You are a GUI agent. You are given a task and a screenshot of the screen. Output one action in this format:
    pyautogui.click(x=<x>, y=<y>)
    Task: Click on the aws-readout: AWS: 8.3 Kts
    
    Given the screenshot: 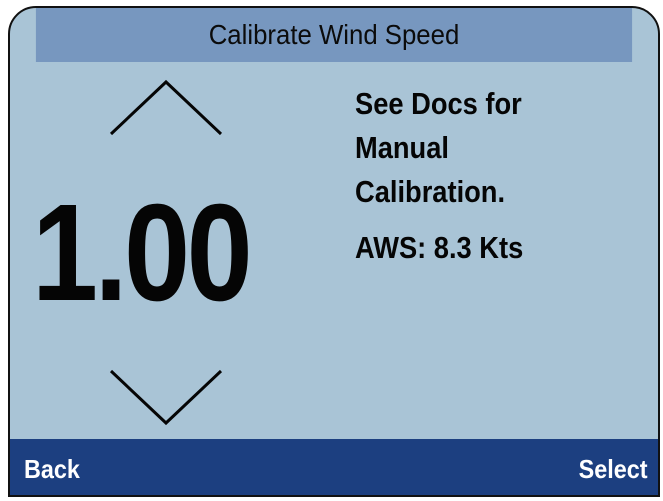 What is the action you would take?
    pyautogui.click(x=439, y=247)
    